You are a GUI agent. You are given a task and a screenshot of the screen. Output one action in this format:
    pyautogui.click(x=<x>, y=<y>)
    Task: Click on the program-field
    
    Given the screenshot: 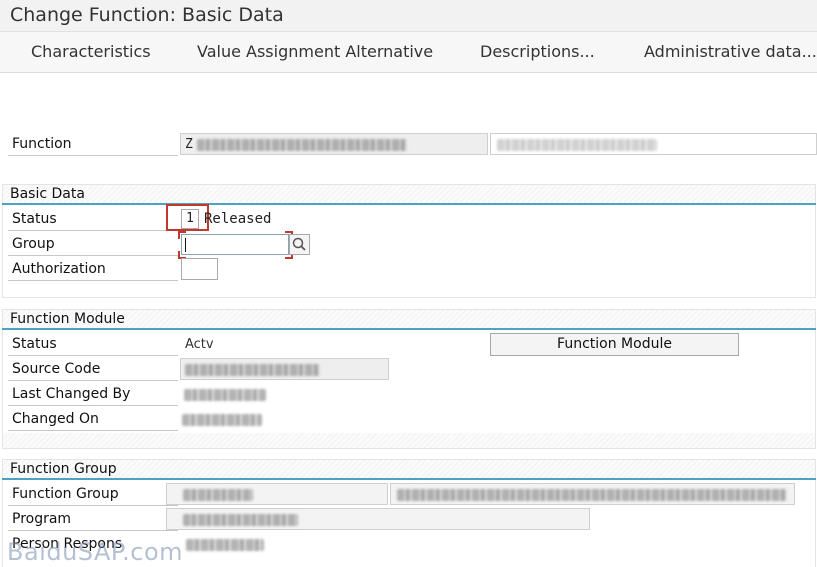 What is the action you would take?
    pyautogui.click(x=378, y=519)
    